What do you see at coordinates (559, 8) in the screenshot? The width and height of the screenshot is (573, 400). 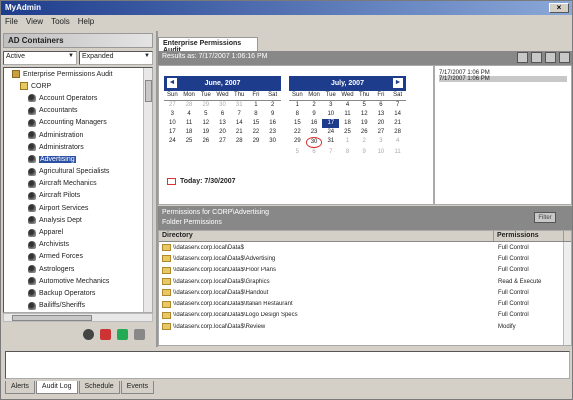 I see `close-button: ×` at bounding box center [559, 8].